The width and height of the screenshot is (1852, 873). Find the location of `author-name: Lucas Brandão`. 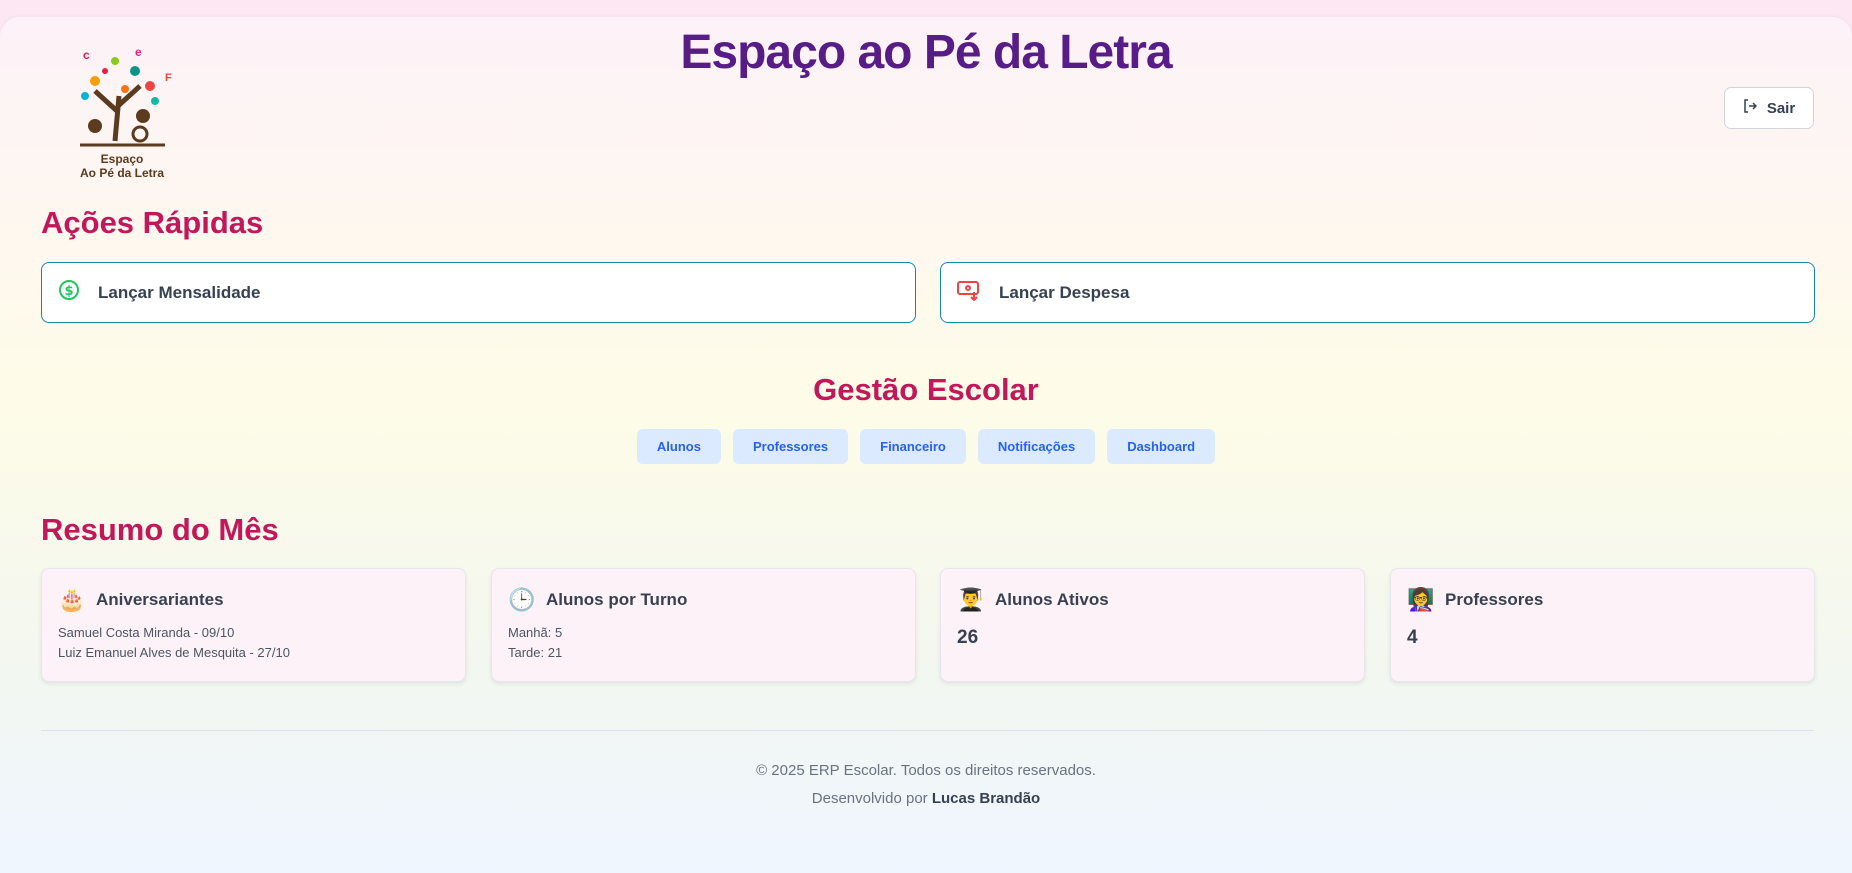

author-name: Lucas Brandão is located at coordinates (986, 798).